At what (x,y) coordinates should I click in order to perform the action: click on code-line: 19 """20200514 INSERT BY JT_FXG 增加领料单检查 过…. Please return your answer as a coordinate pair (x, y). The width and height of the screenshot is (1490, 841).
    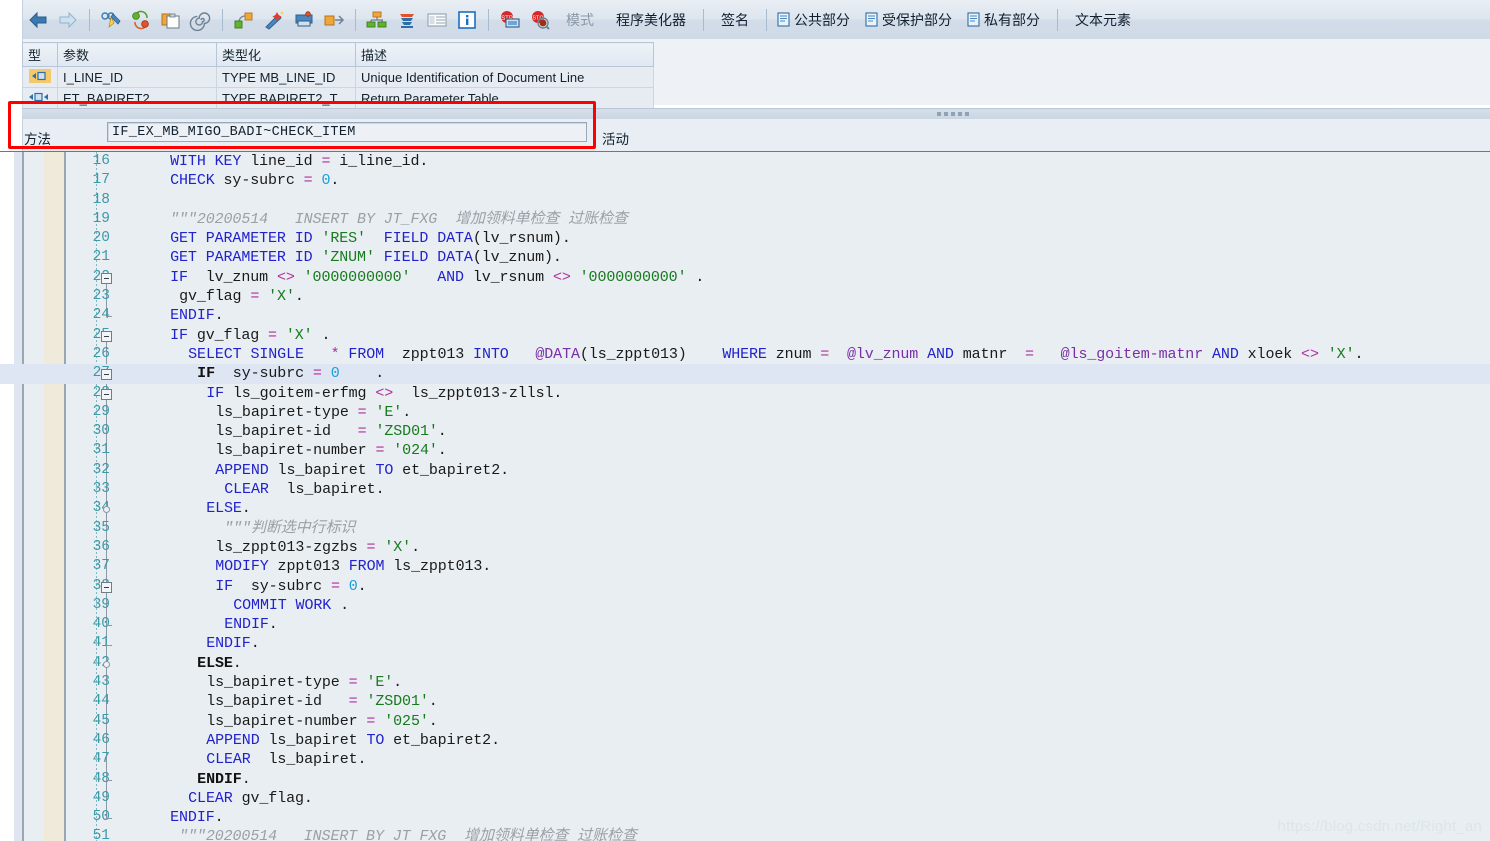
    Looking at the image, I should click on (791, 219).